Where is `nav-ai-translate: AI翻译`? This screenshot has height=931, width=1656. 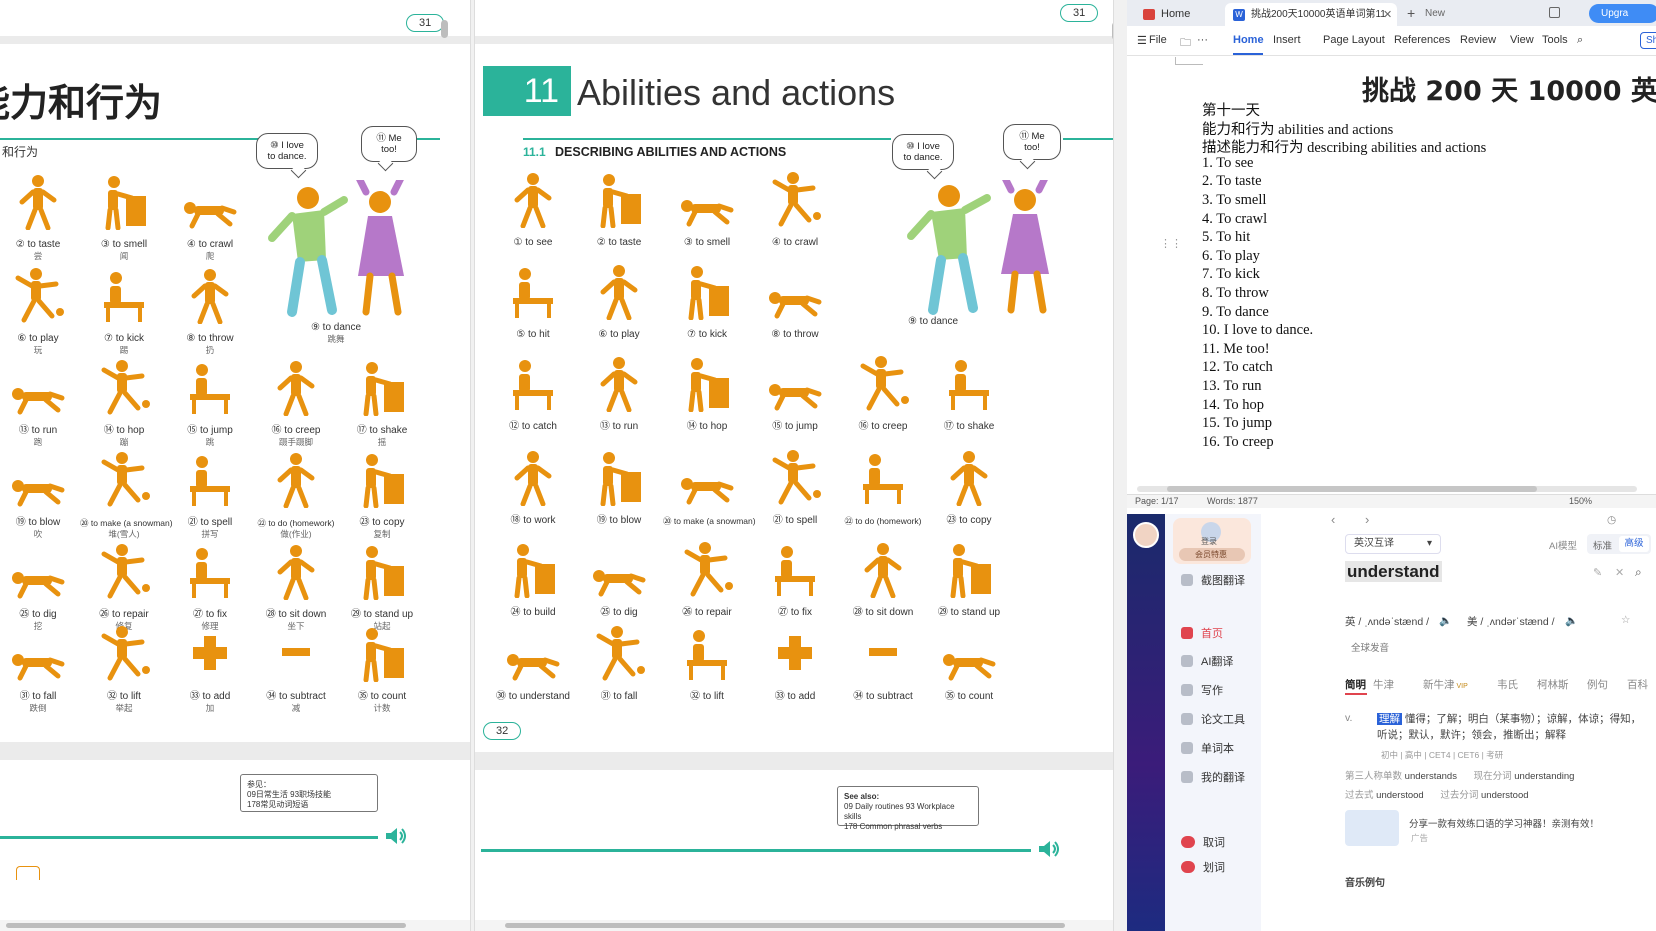
nav-ai-translate: AI翻译 is located at coordinates (1207, 661).